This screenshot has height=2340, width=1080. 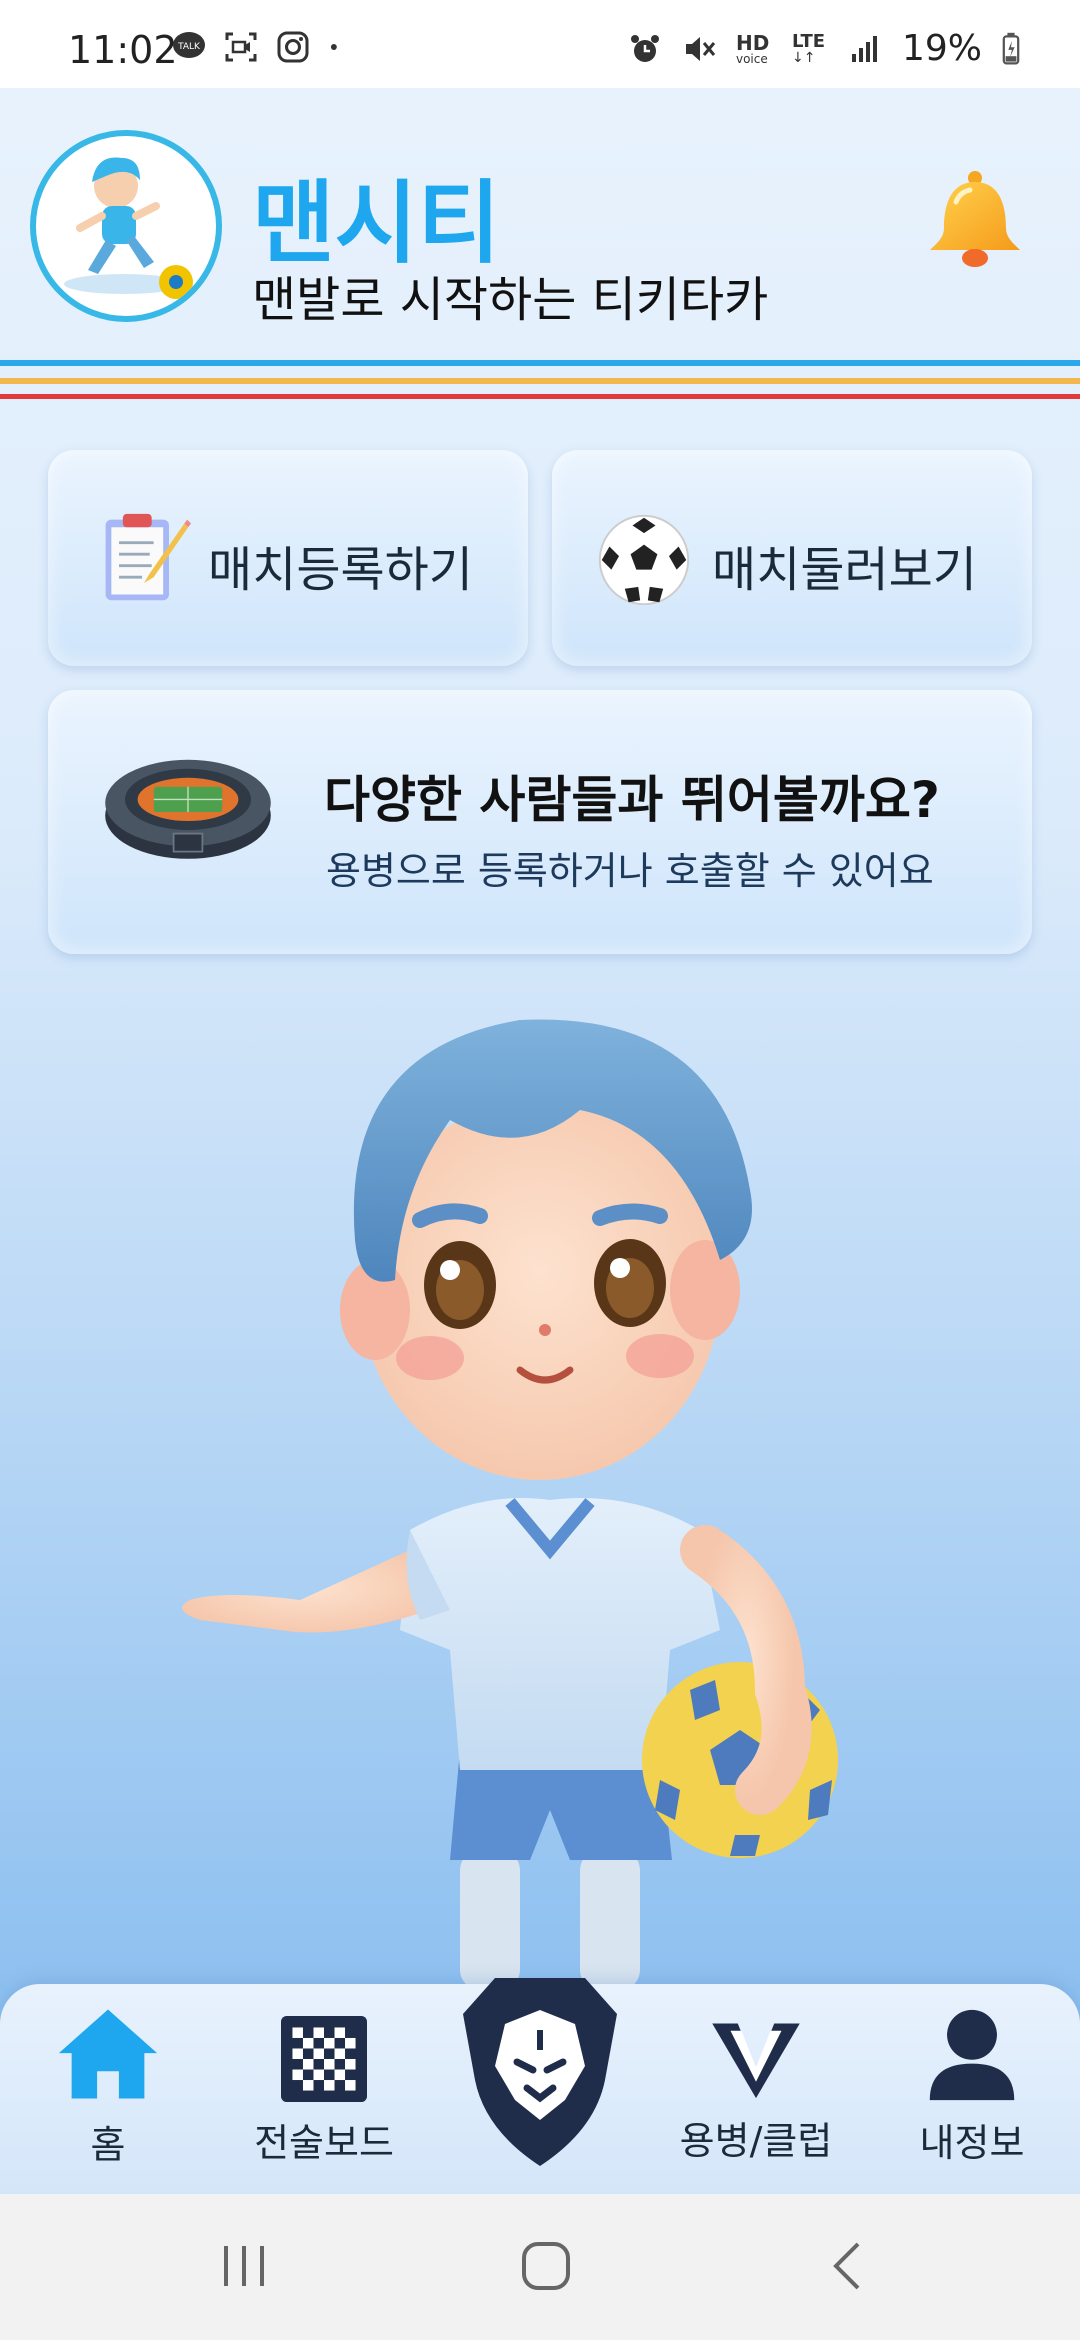 I want to click on app-logo, so click(x=126, y=226).